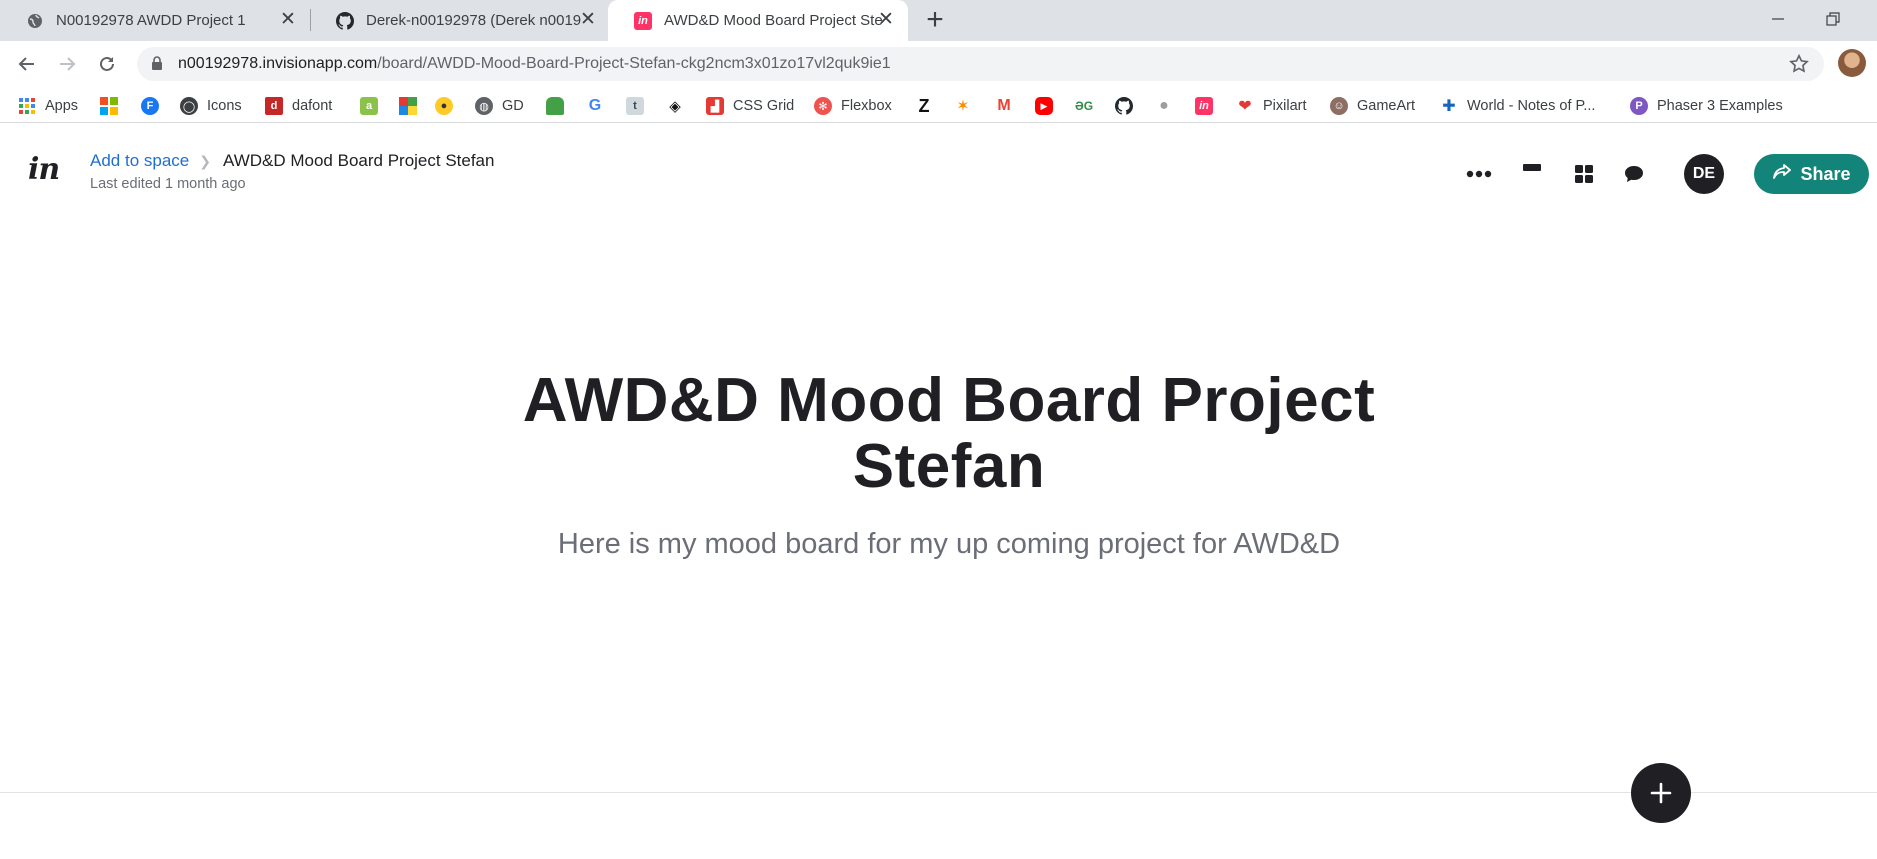 The width and height of the screenshot is (1877, 859). Describe the element at coordinates (679, 106) in the screenshot. I see `bookmark-codepen: ◈` at that location.